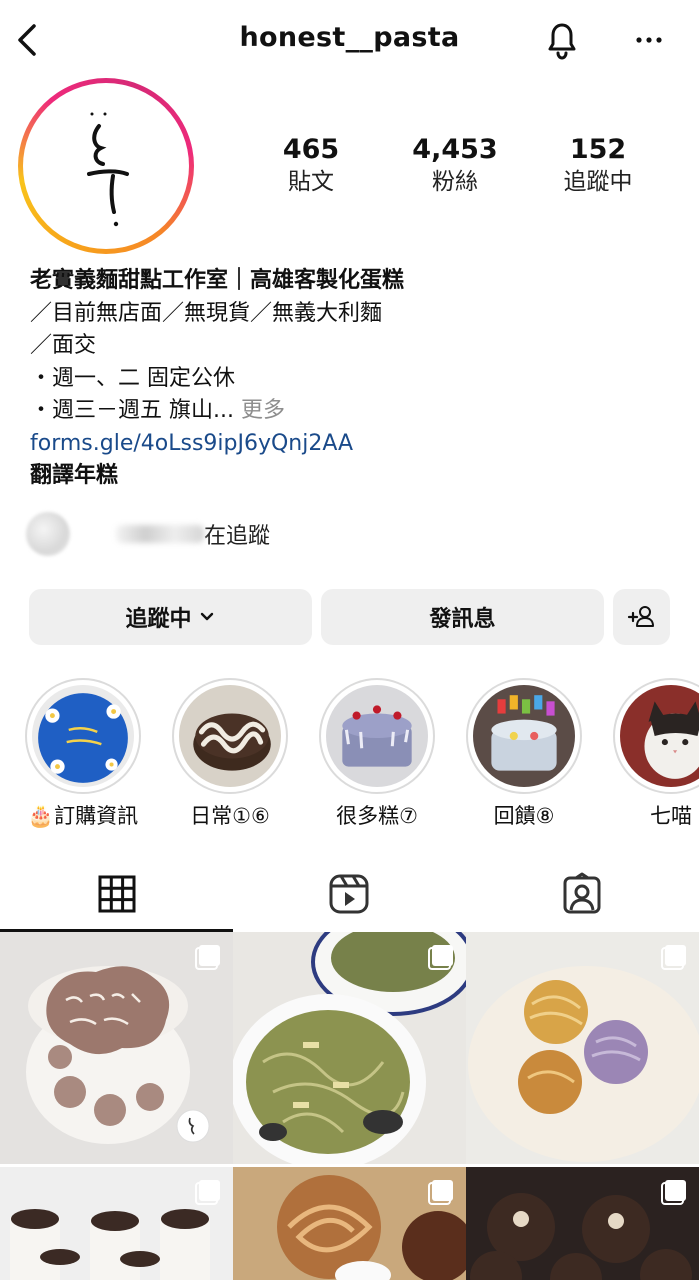 The height and width of the screenshot is (1280, 699). Describe the element at coordinates (455, 166) in the screenshot. I see `stat-followers: 4,453 粉絲` at that location.